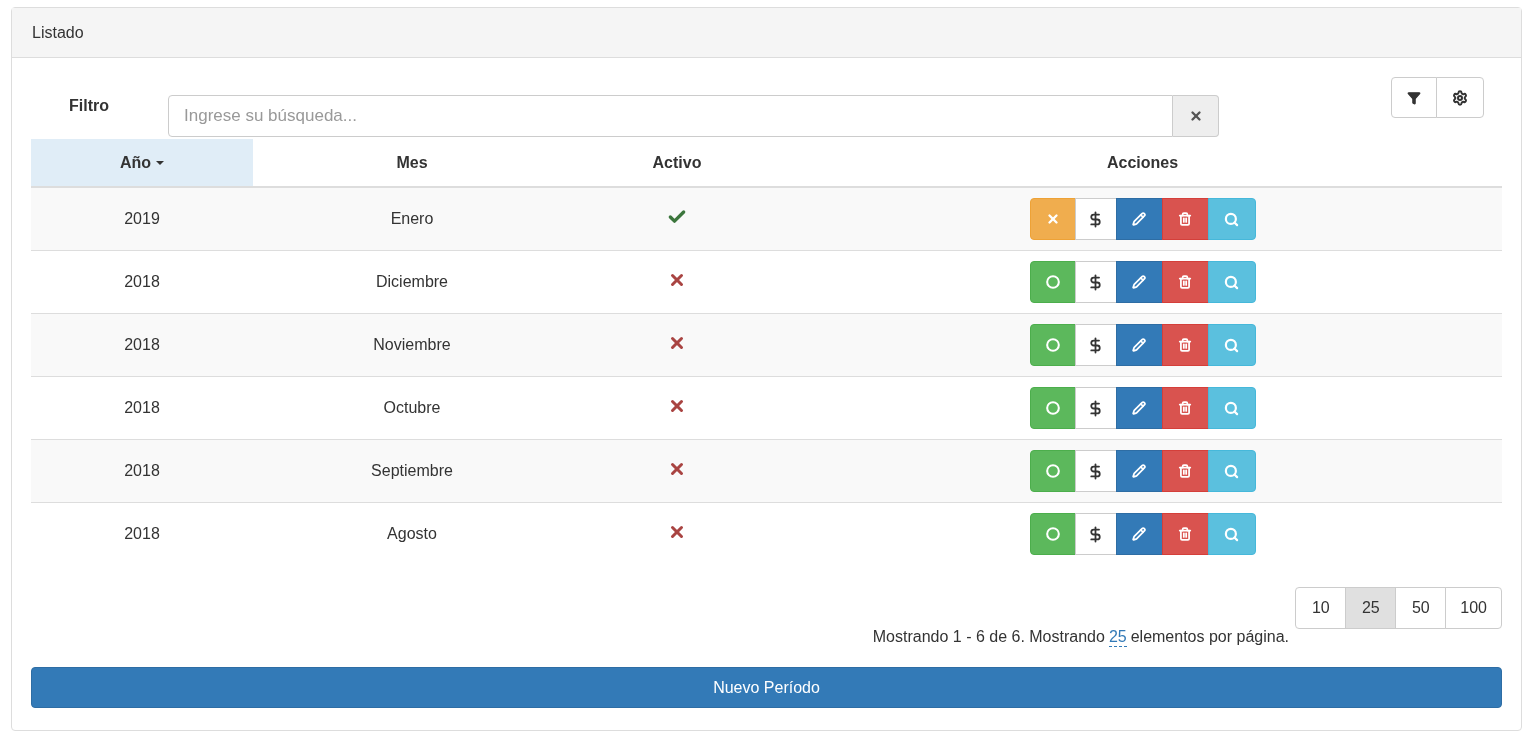 This screenshot has height=742, width=1533. I want to click on table-cell: Octubre, so click(412, 408).